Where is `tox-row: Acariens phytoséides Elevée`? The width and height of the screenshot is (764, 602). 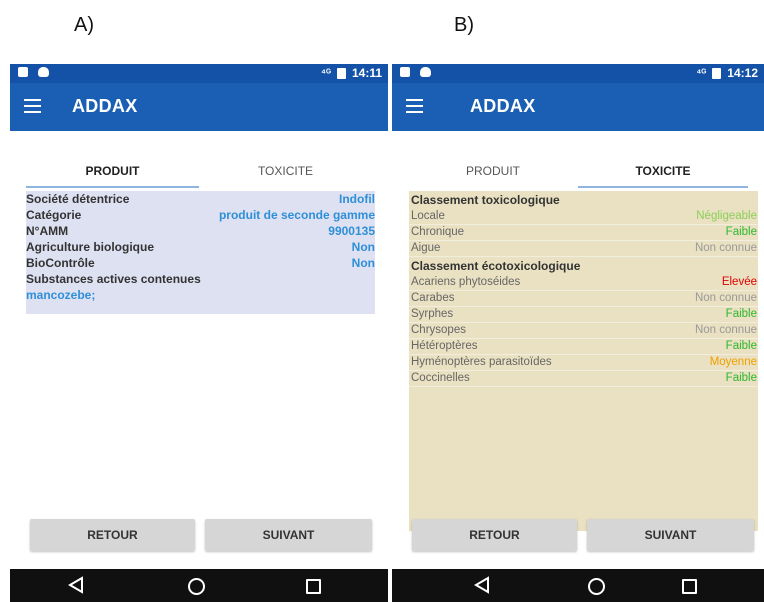 tox-row: Acariens phytoséides Elevée is located at coordinates (583, 283).